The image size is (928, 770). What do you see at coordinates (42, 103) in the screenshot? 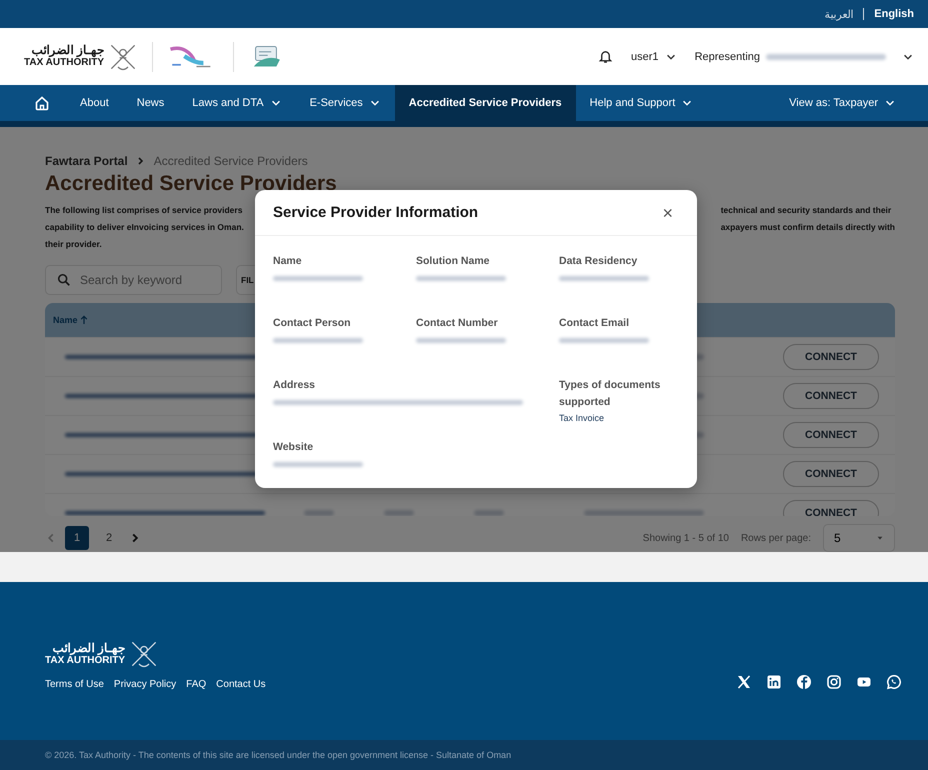
I see `home-icon` at bounding box center [42, 103].